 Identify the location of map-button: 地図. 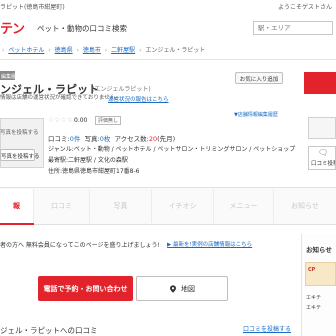
(182, 288).